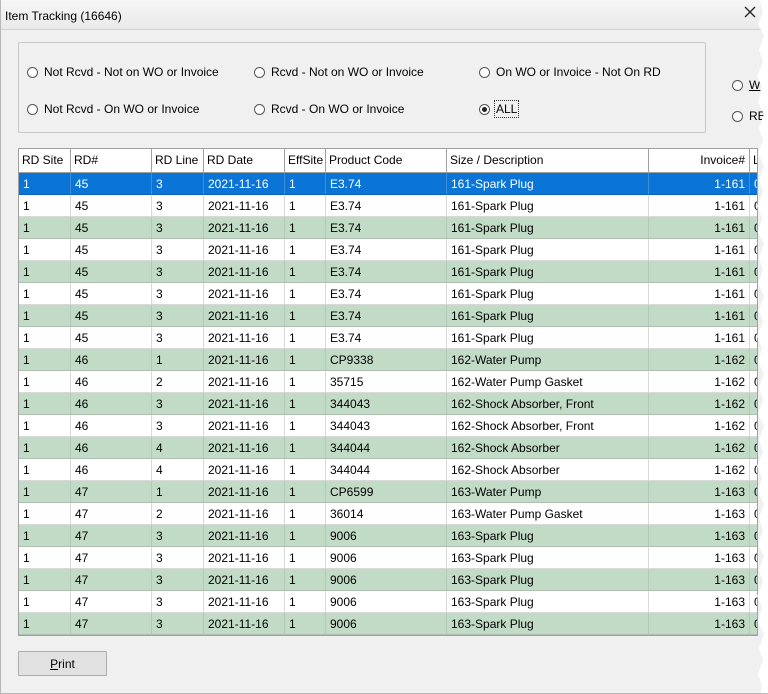 This screenshot has width=768, height=694. I want to click on column-header-rd-number: RD#, so click(111, 160).